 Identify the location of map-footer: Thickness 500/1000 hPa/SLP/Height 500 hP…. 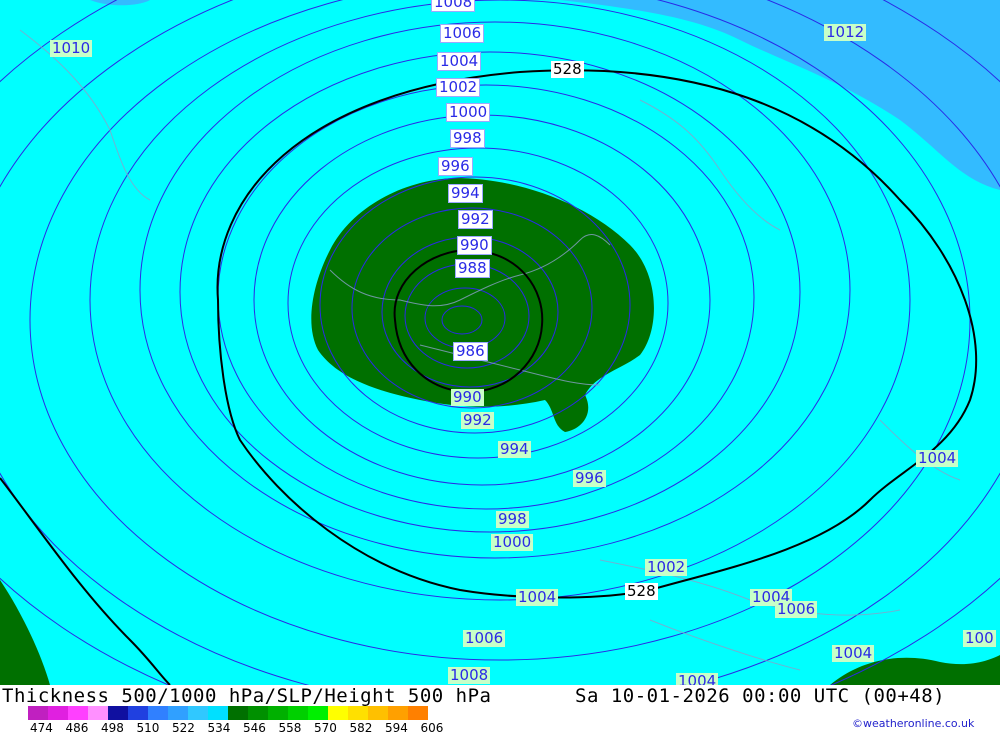
(500, 710).